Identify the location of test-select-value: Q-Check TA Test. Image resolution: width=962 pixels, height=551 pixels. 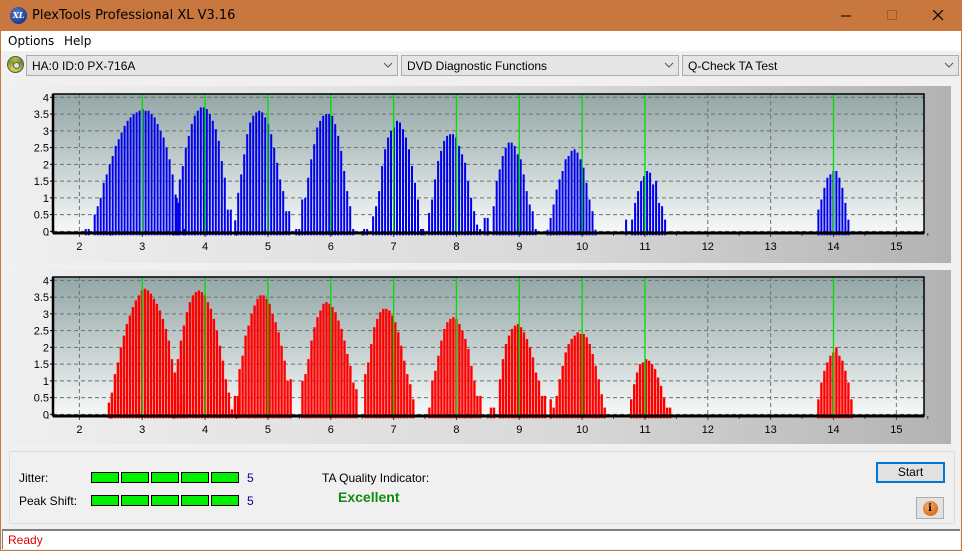
(733, 66).